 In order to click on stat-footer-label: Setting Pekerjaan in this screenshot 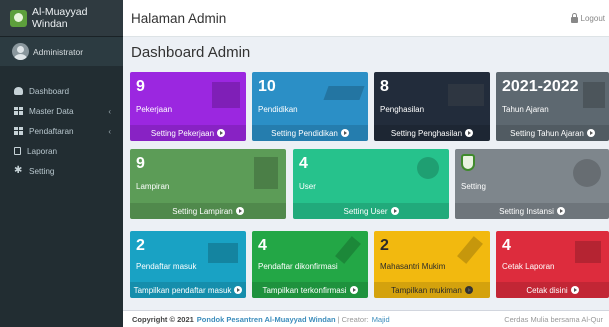, I will do `click(182, 133)`.